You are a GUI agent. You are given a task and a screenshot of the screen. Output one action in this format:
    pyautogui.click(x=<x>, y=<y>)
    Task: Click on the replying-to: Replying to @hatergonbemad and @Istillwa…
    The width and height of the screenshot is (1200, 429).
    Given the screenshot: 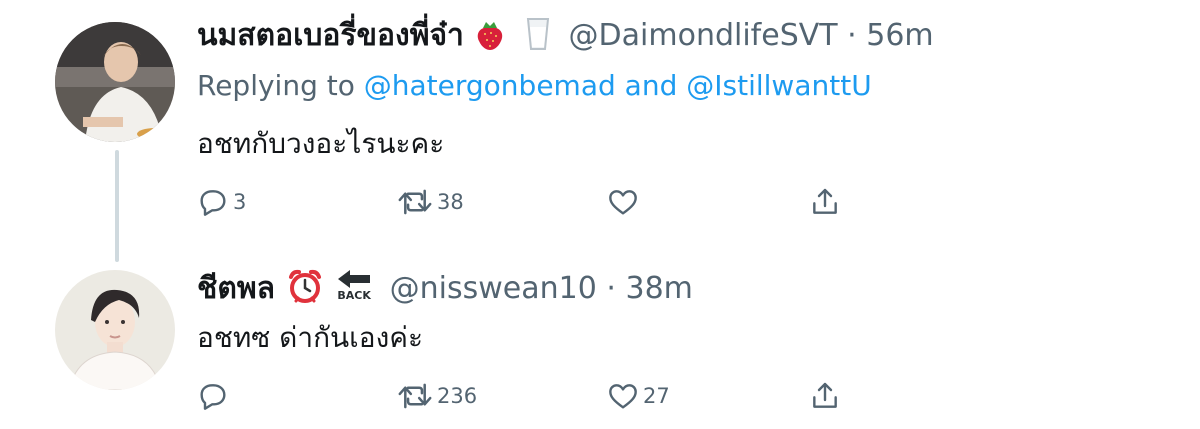 What is the action you would take?
    pyautogui.click(x=534, y=86)
    